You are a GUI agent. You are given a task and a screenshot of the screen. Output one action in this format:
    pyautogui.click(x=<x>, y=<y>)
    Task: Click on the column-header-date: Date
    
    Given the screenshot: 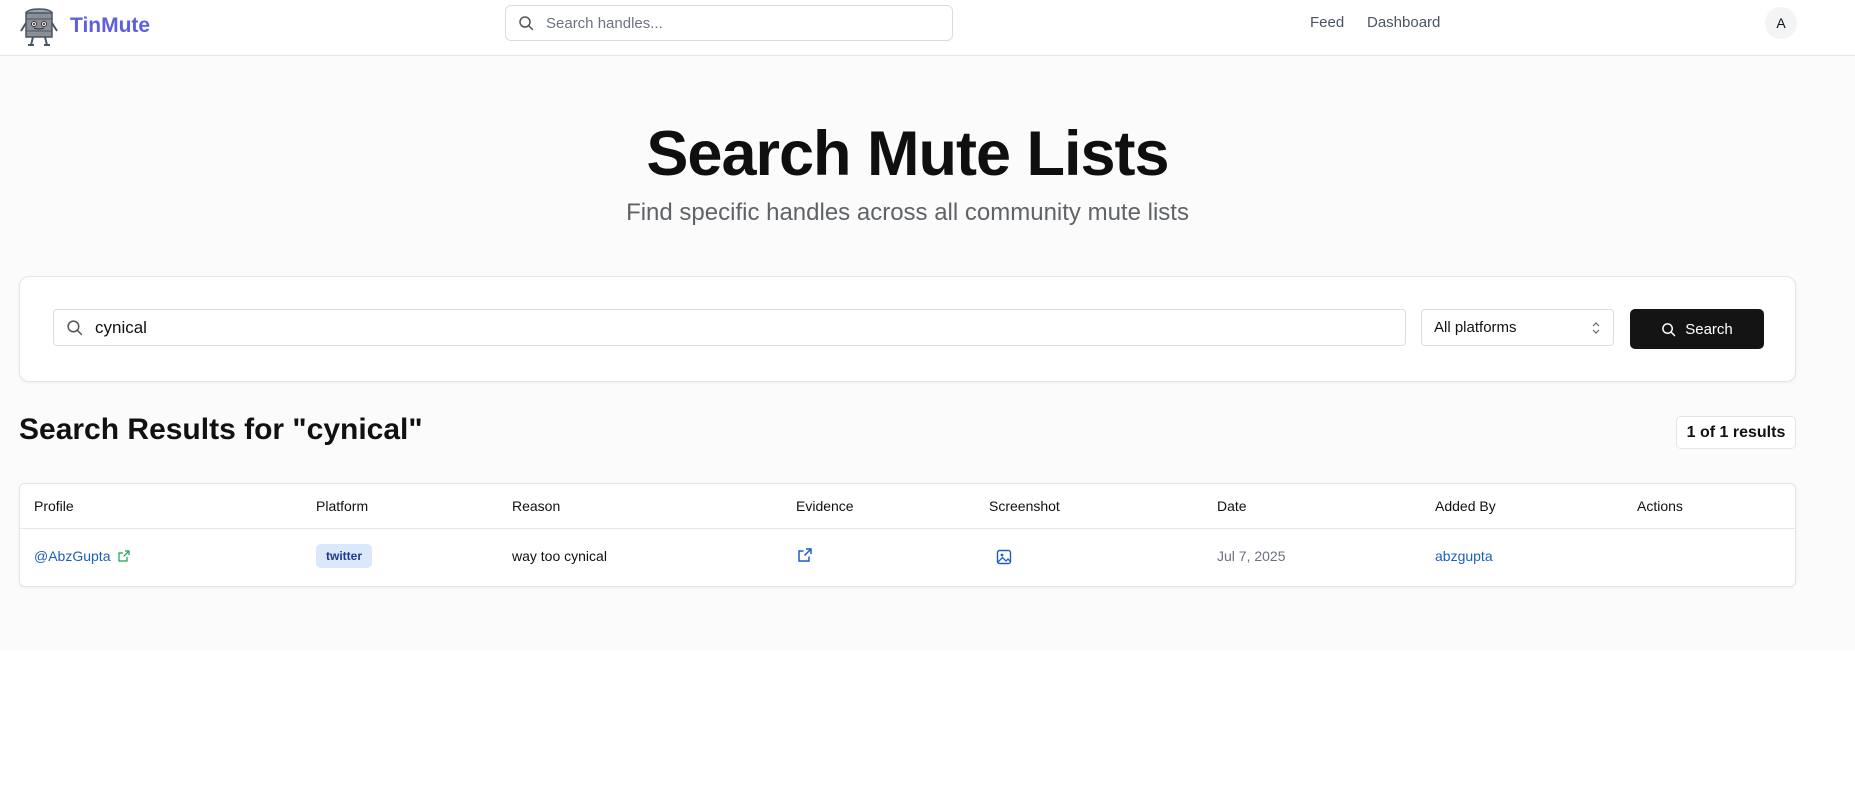 What is the action you would take?
    pyautogui.click(x=1232, y=506)
    